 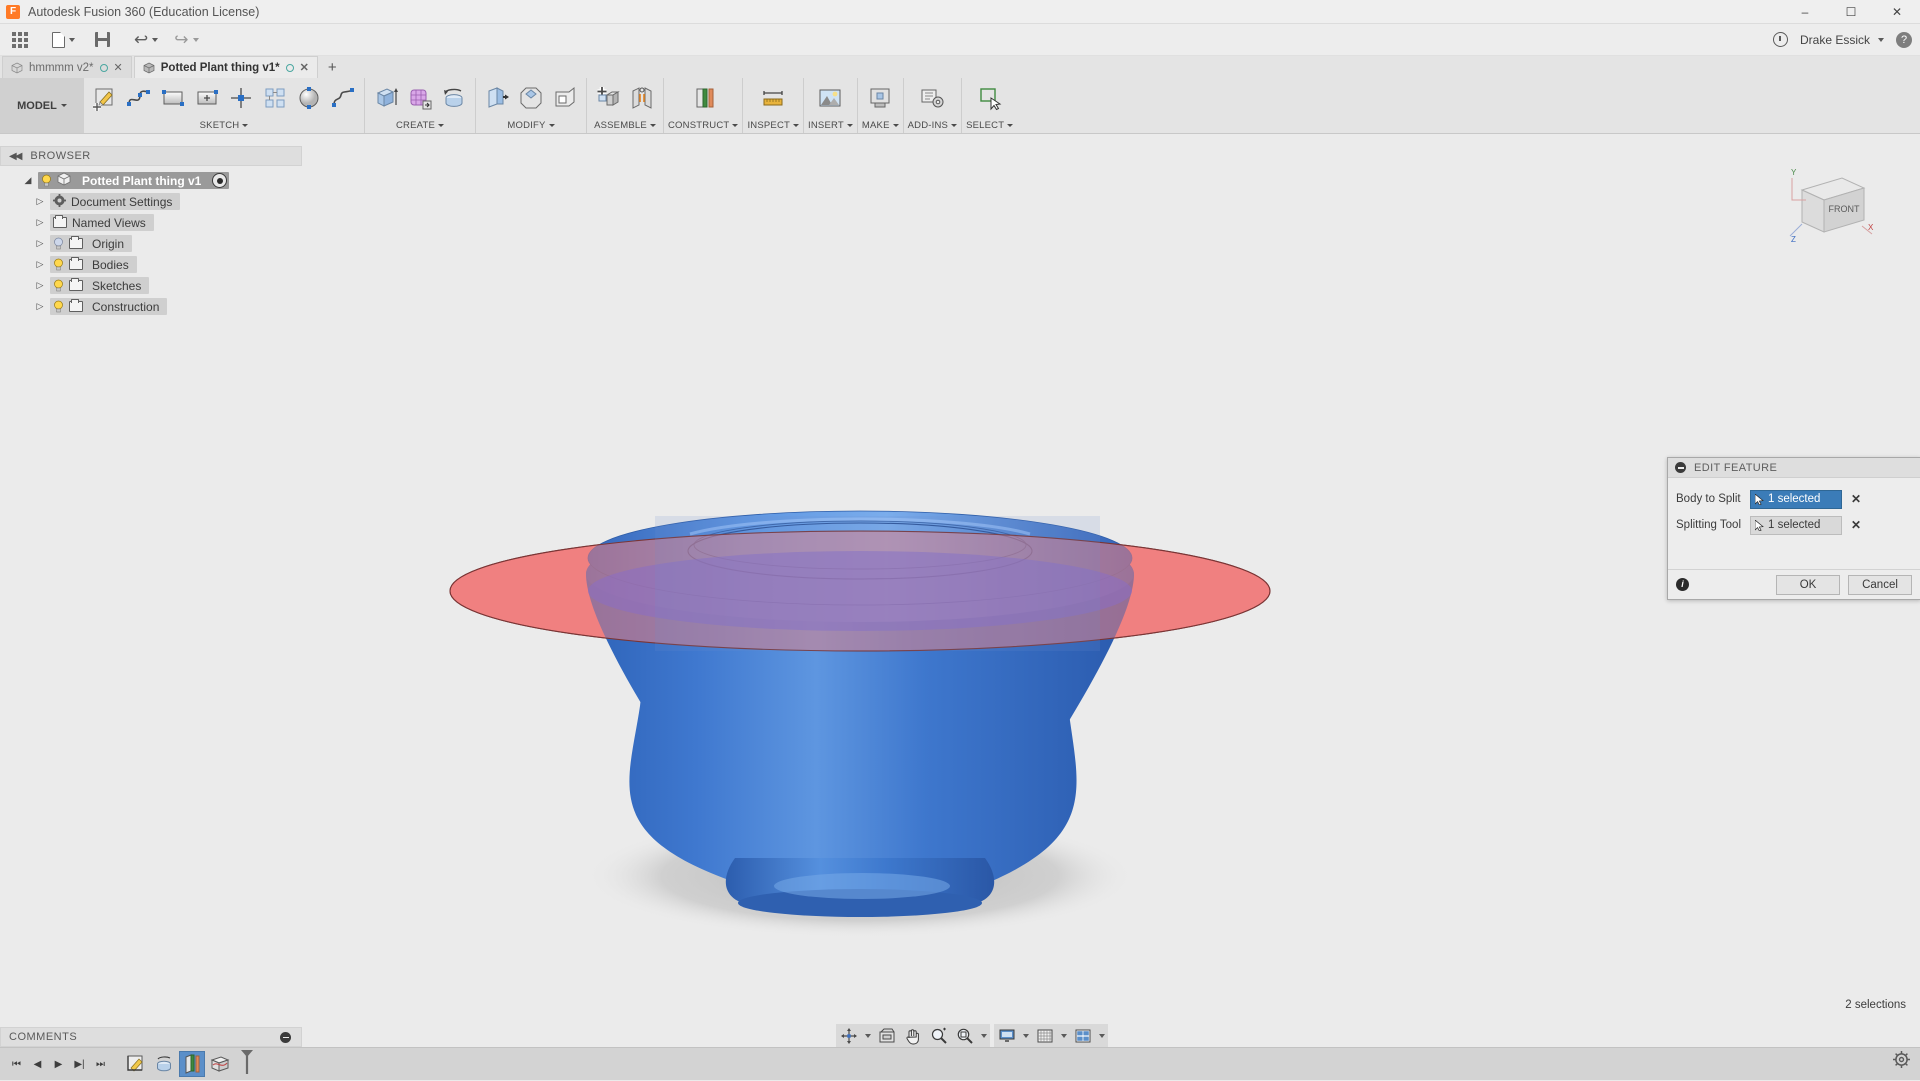 What do you see at coordinates (1901, 1062) in the screenshot?
I see `timeline-settings-button` at bounding box center [1901, 1062].